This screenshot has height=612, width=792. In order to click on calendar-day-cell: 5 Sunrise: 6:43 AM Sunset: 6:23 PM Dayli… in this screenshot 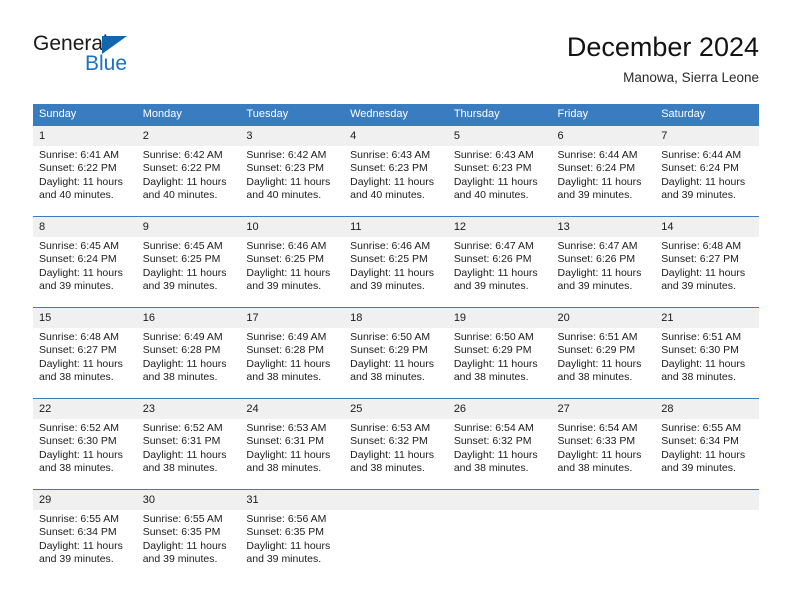, I will do `click(499, 171)`.